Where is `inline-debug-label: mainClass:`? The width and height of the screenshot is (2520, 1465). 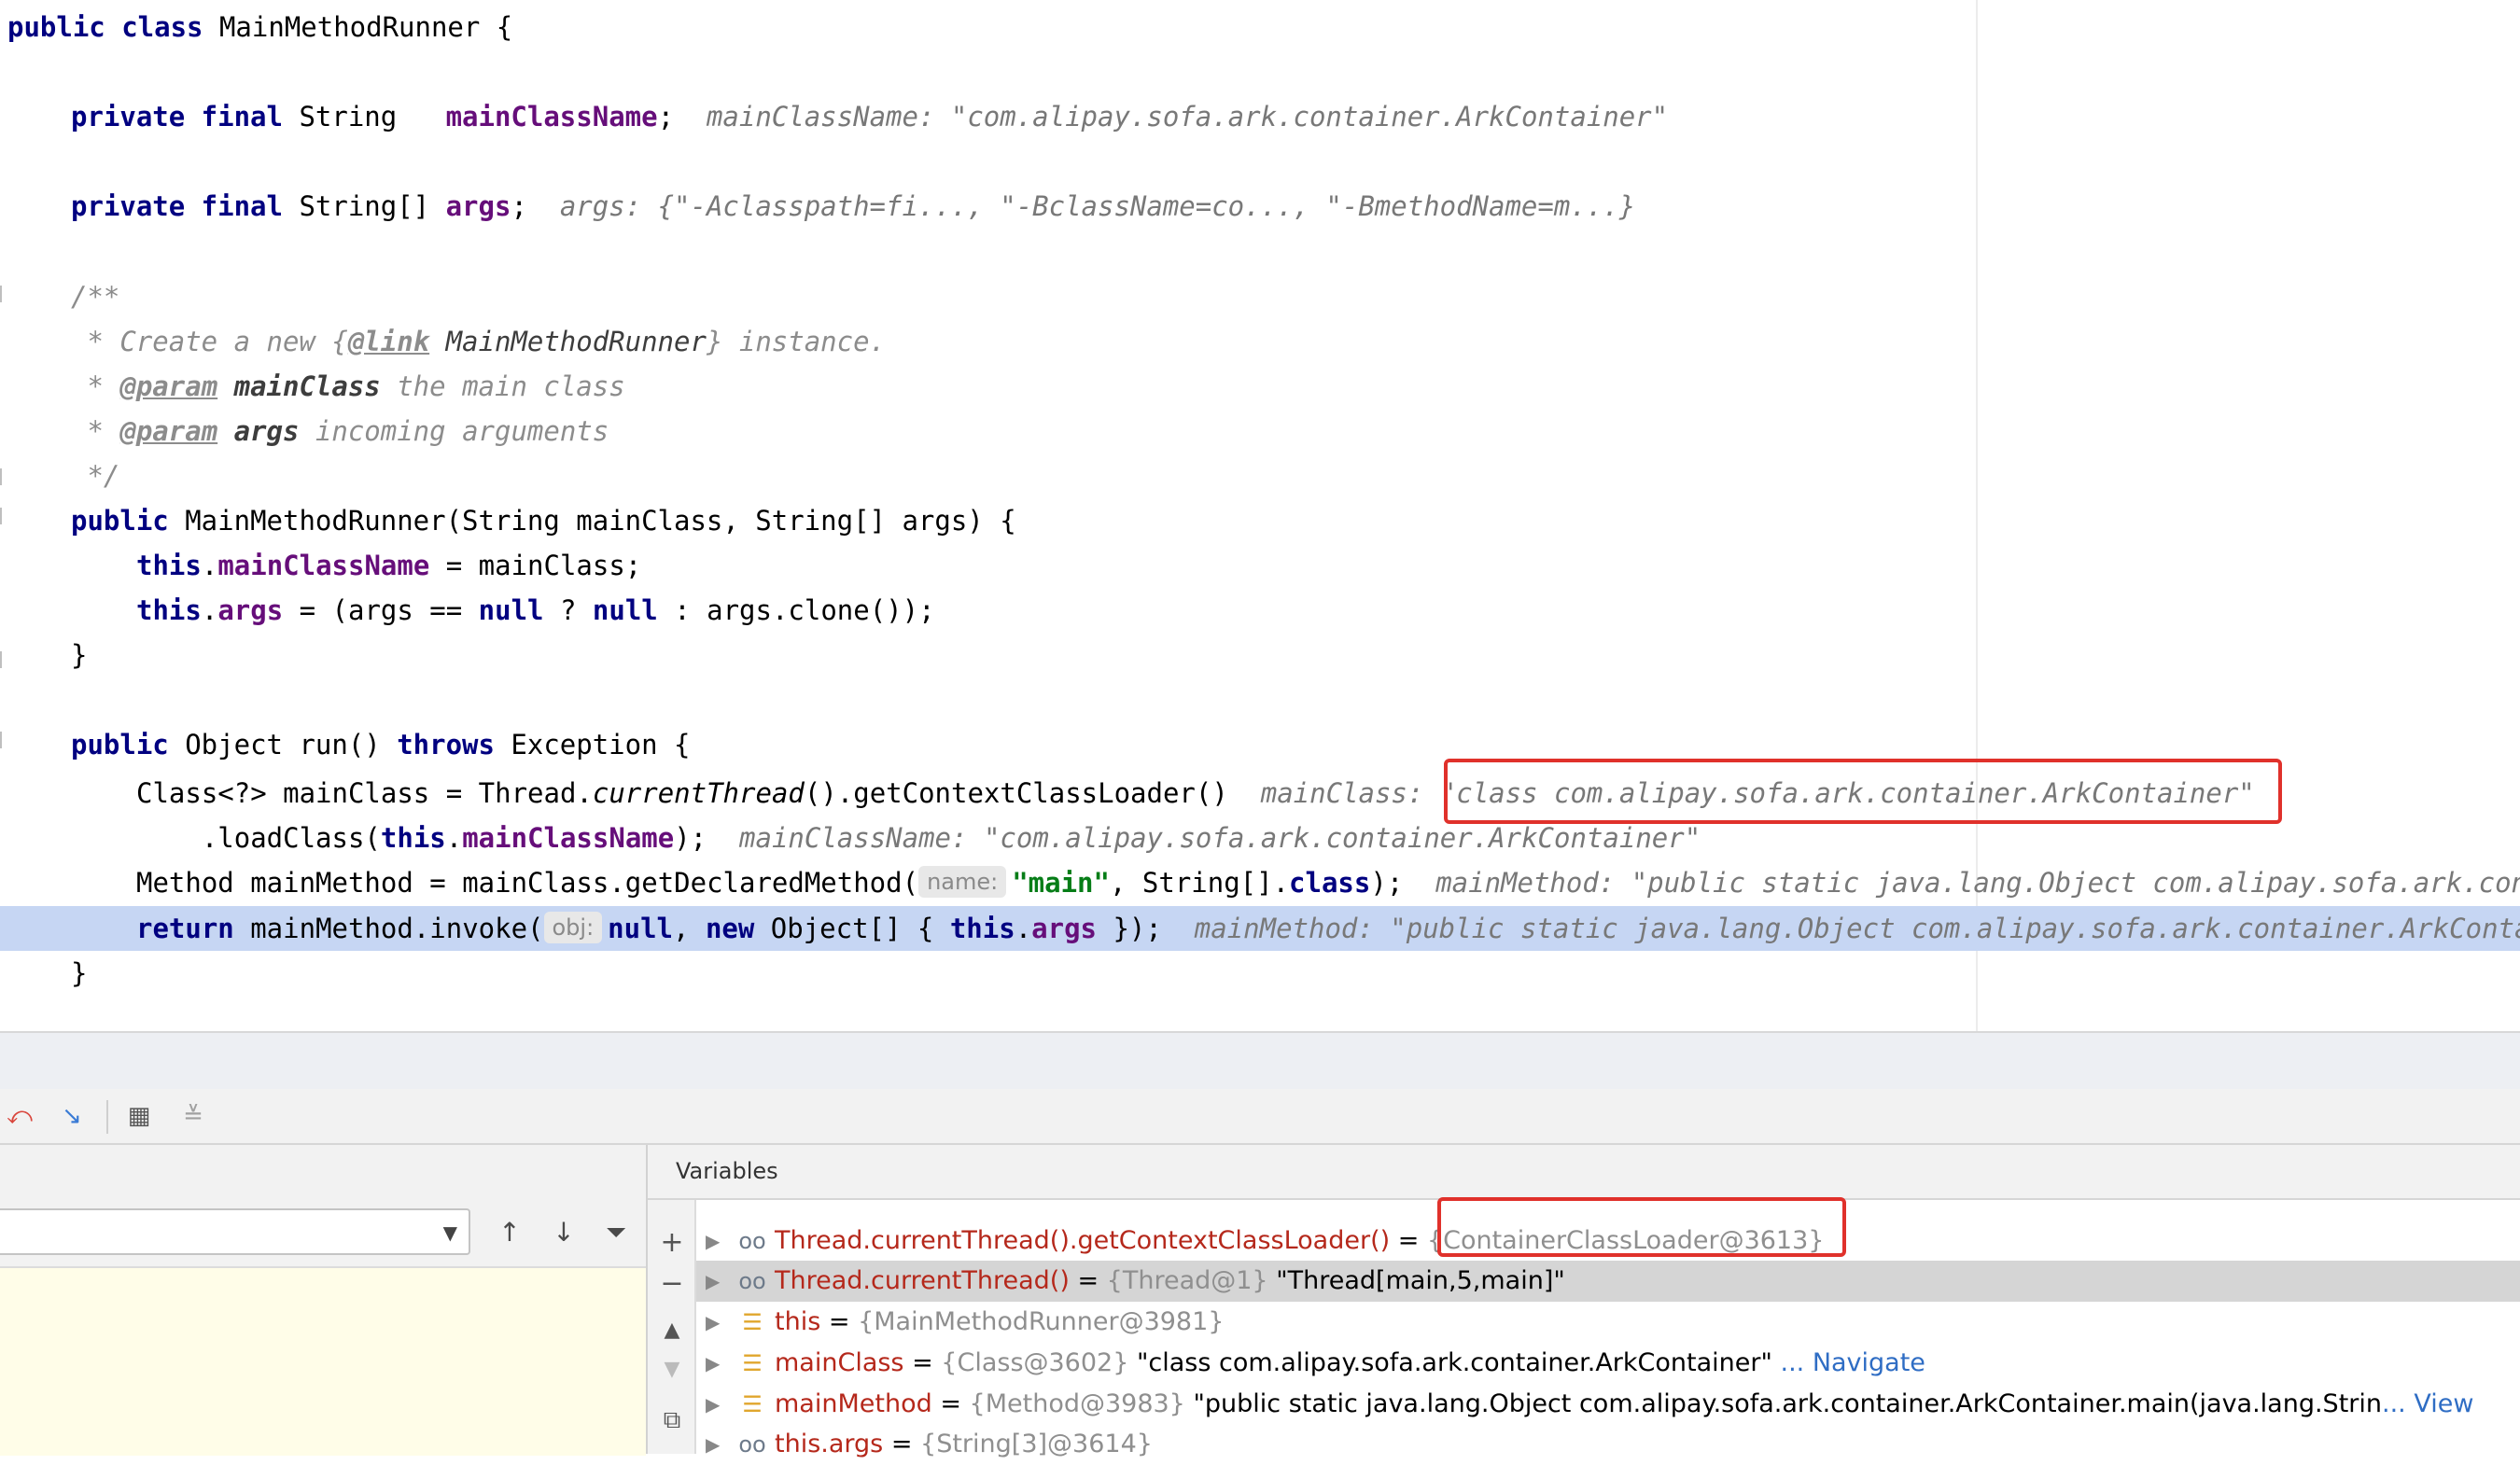 inline-debug-label: mainClass: is located at coordinates (1350, 793).